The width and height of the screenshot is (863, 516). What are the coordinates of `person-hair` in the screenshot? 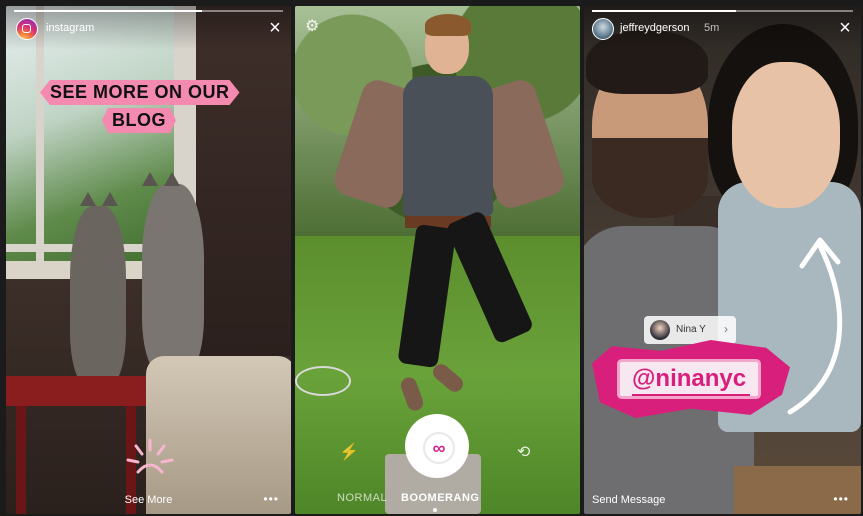 It's located at (448, 25).